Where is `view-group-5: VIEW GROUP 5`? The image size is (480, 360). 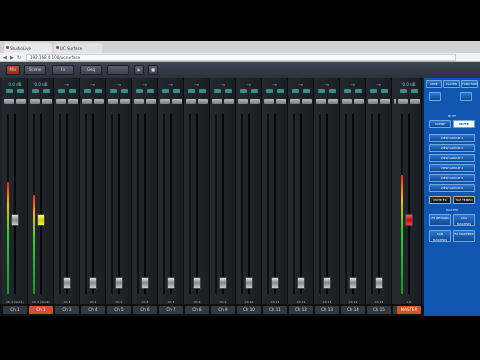 view-group-5: VIEW GROUP 5 is located at coordinates (452, 178).